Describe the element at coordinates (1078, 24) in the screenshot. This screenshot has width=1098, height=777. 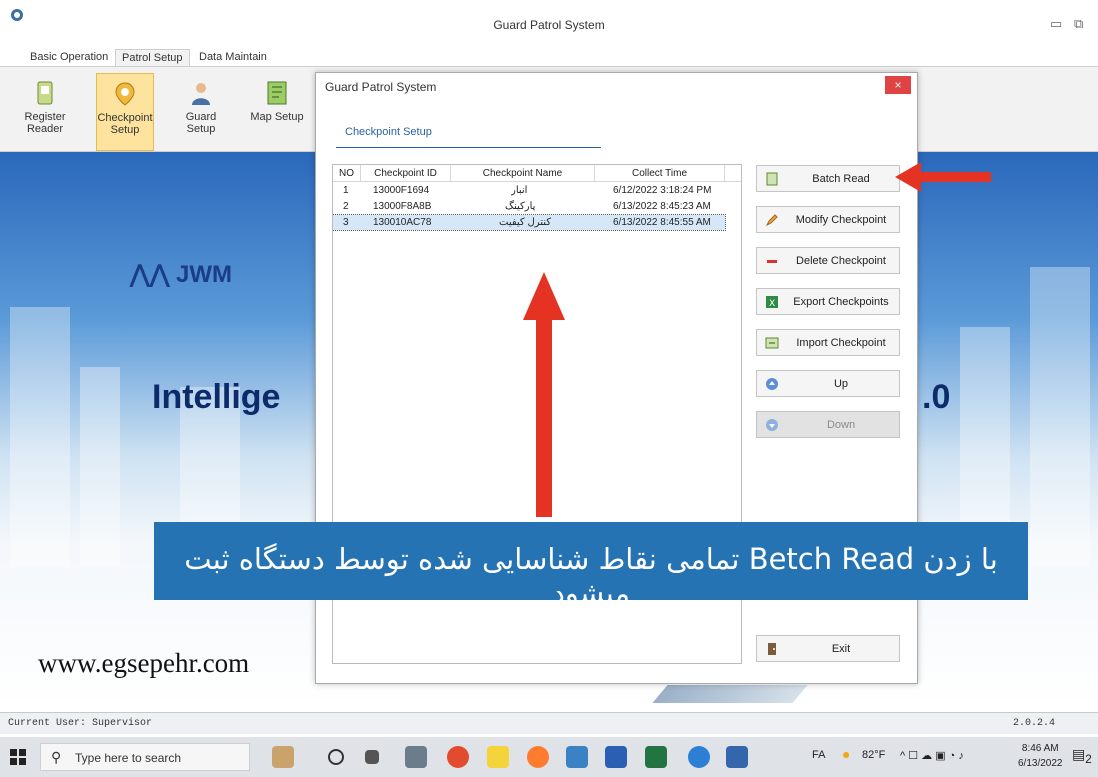
I see `restore-icon: ⧉` at that location.